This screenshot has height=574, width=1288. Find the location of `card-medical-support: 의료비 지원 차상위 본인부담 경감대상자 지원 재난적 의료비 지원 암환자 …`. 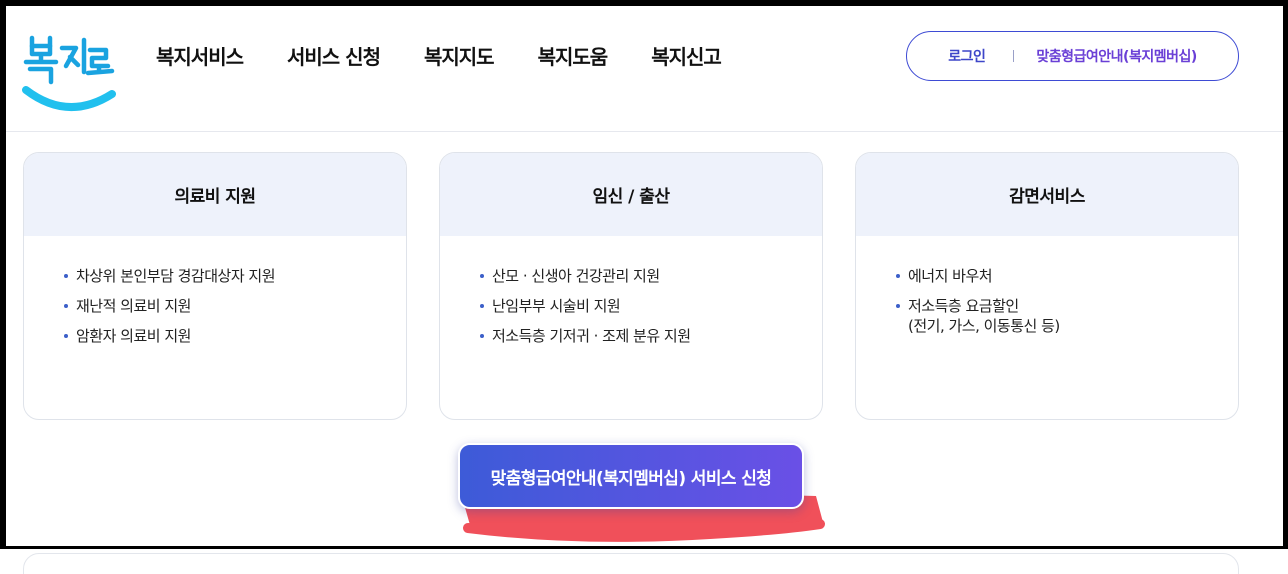

card-medical-support: 의료비 지원 차상위 본인부담 경감대상자 지원 재난적 의료비 지원 암환자 … is located at coordinates (215, 286).